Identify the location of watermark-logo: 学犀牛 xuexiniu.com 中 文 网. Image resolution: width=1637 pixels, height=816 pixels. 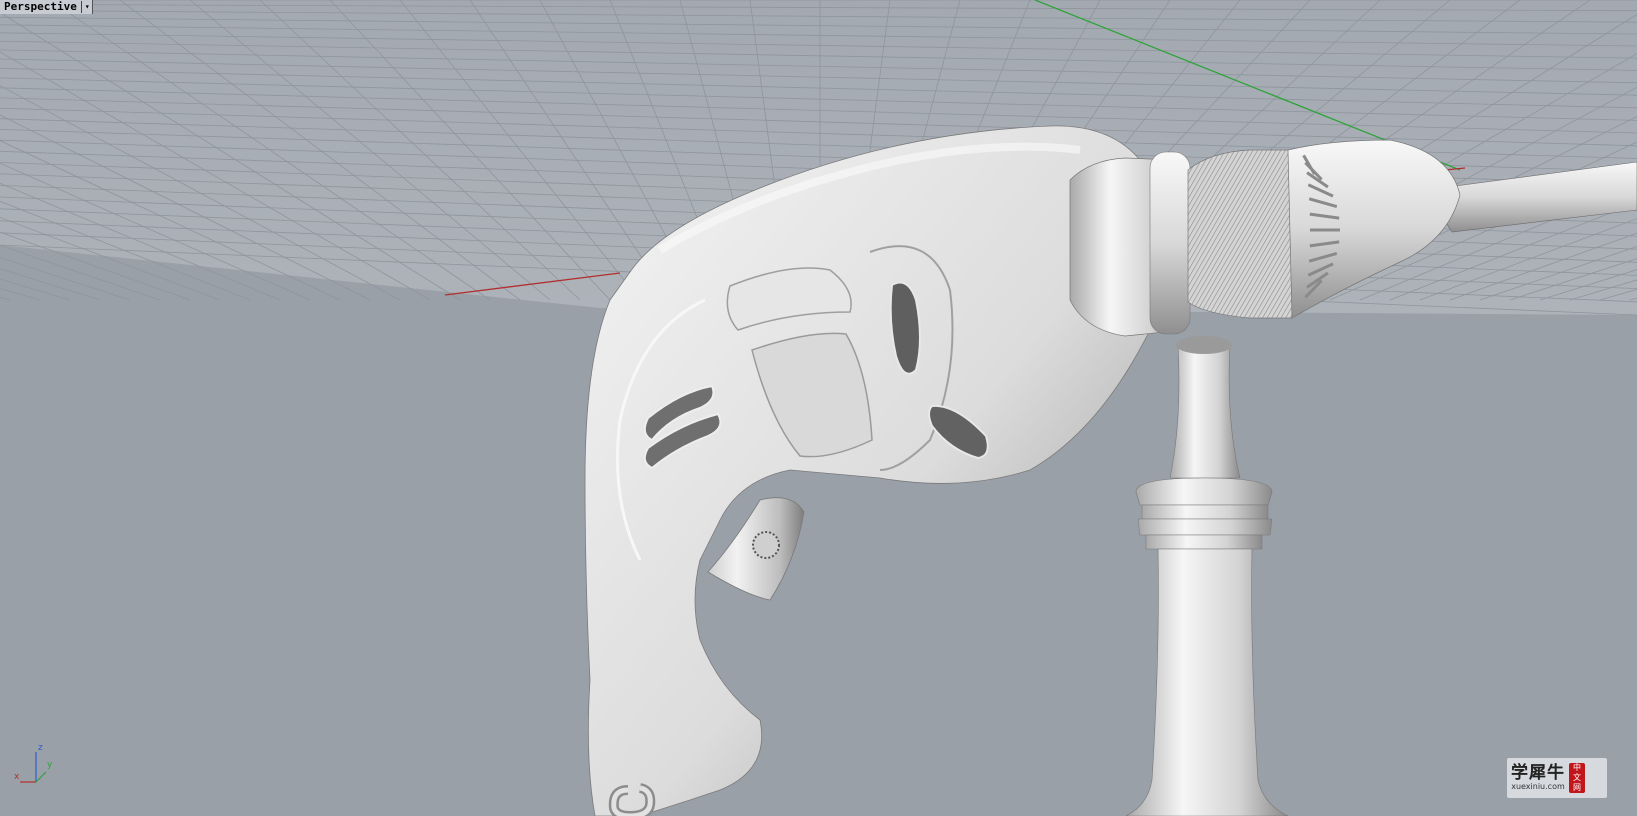
(1557, 778).